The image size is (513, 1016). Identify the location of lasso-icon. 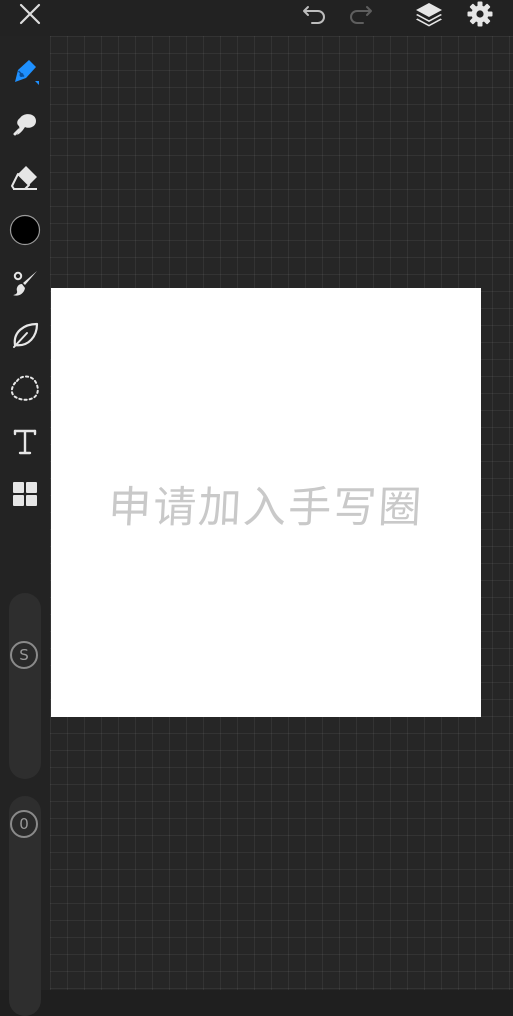
(24, 388).